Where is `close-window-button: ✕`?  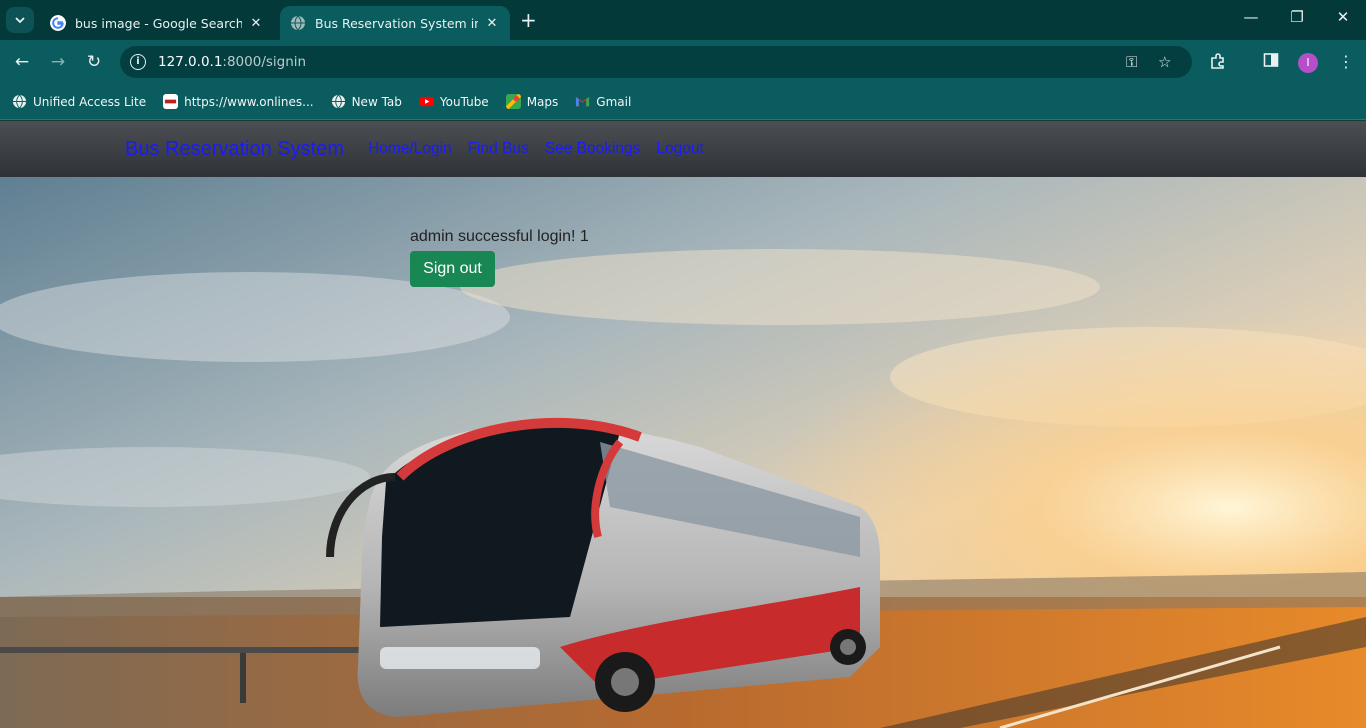
close-window-button: ✕ is located at coordinates (1343, 17).